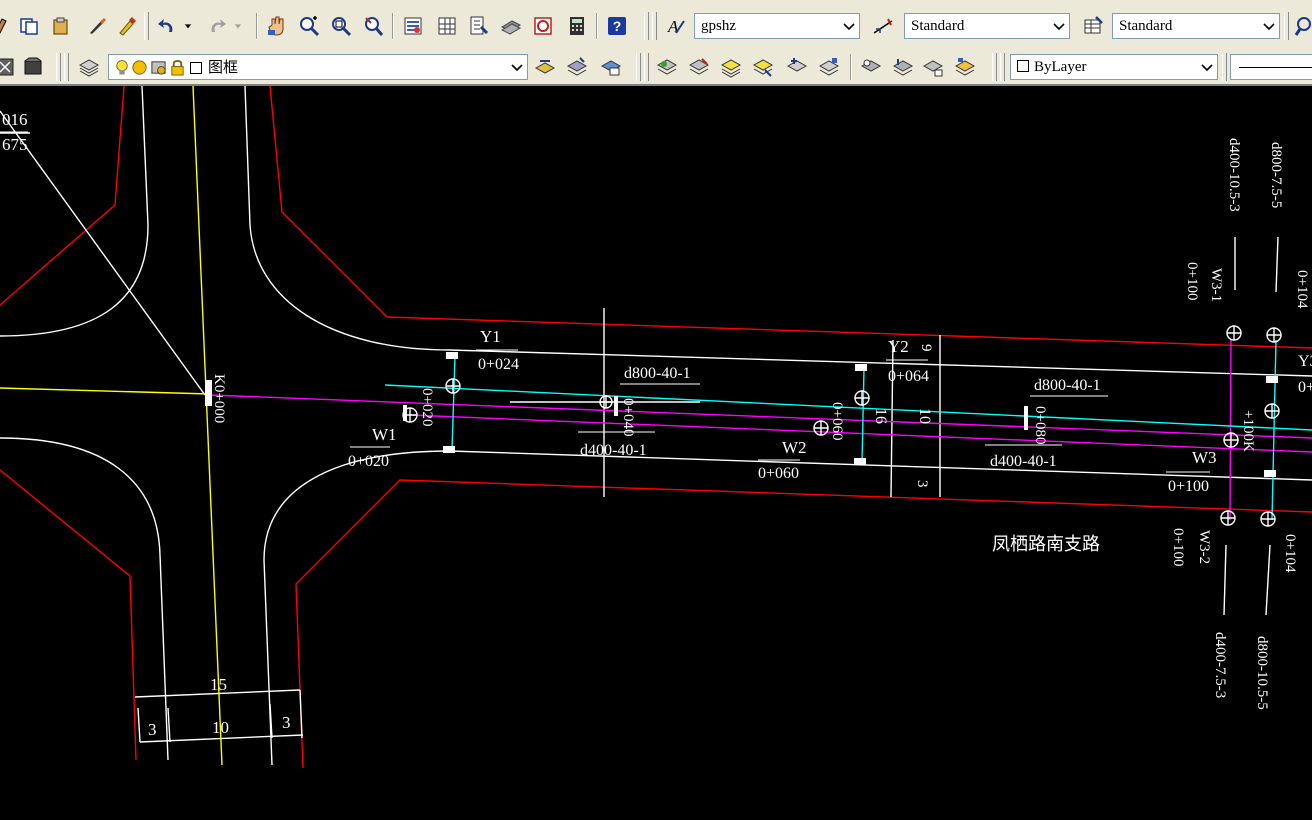  What do you see at coordinates (158, 68) in the screenshot?
I see `viewport-freeze-icon` at bounding box center [158, 68].